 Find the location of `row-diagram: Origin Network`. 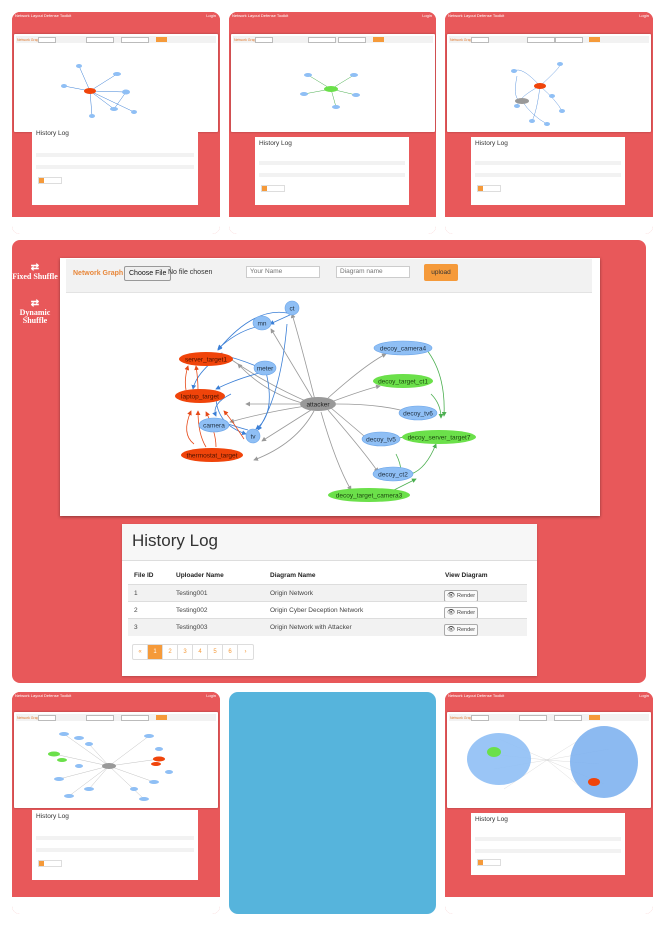

row-diagram: Origin Network is located at coordinates (291, 593).